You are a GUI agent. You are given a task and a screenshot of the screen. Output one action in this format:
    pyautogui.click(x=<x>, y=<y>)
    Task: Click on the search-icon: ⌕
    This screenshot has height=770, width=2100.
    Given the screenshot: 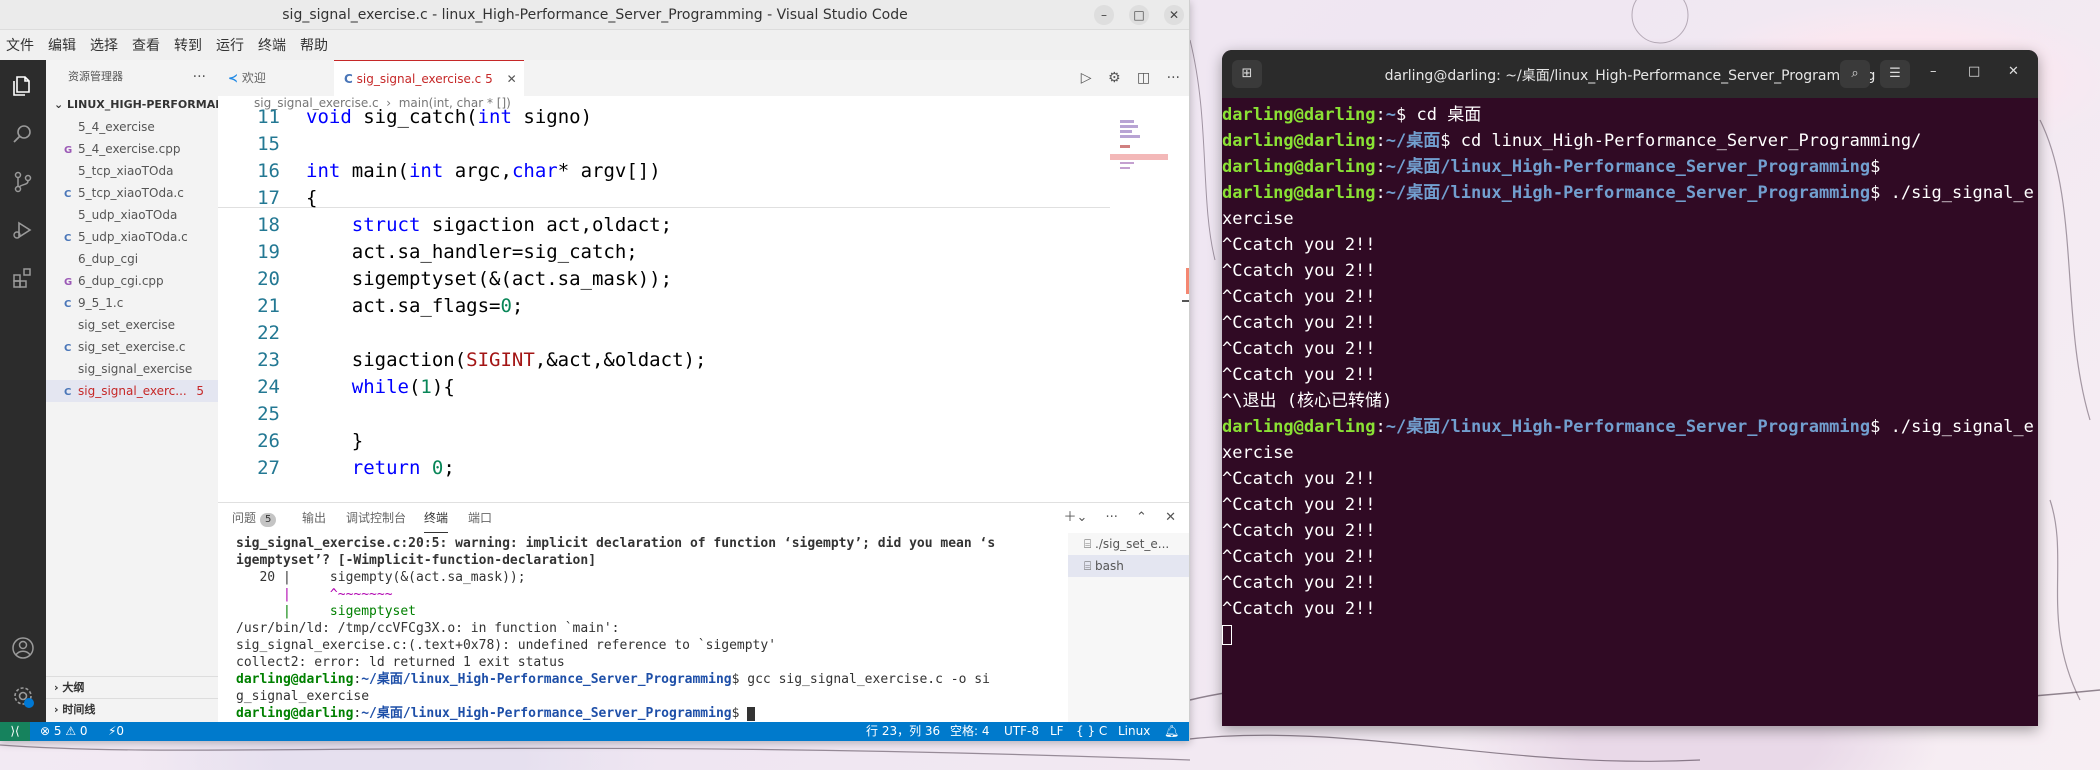 What is the action you would take?
    pyautogui.click(x=1855, y=74)
    